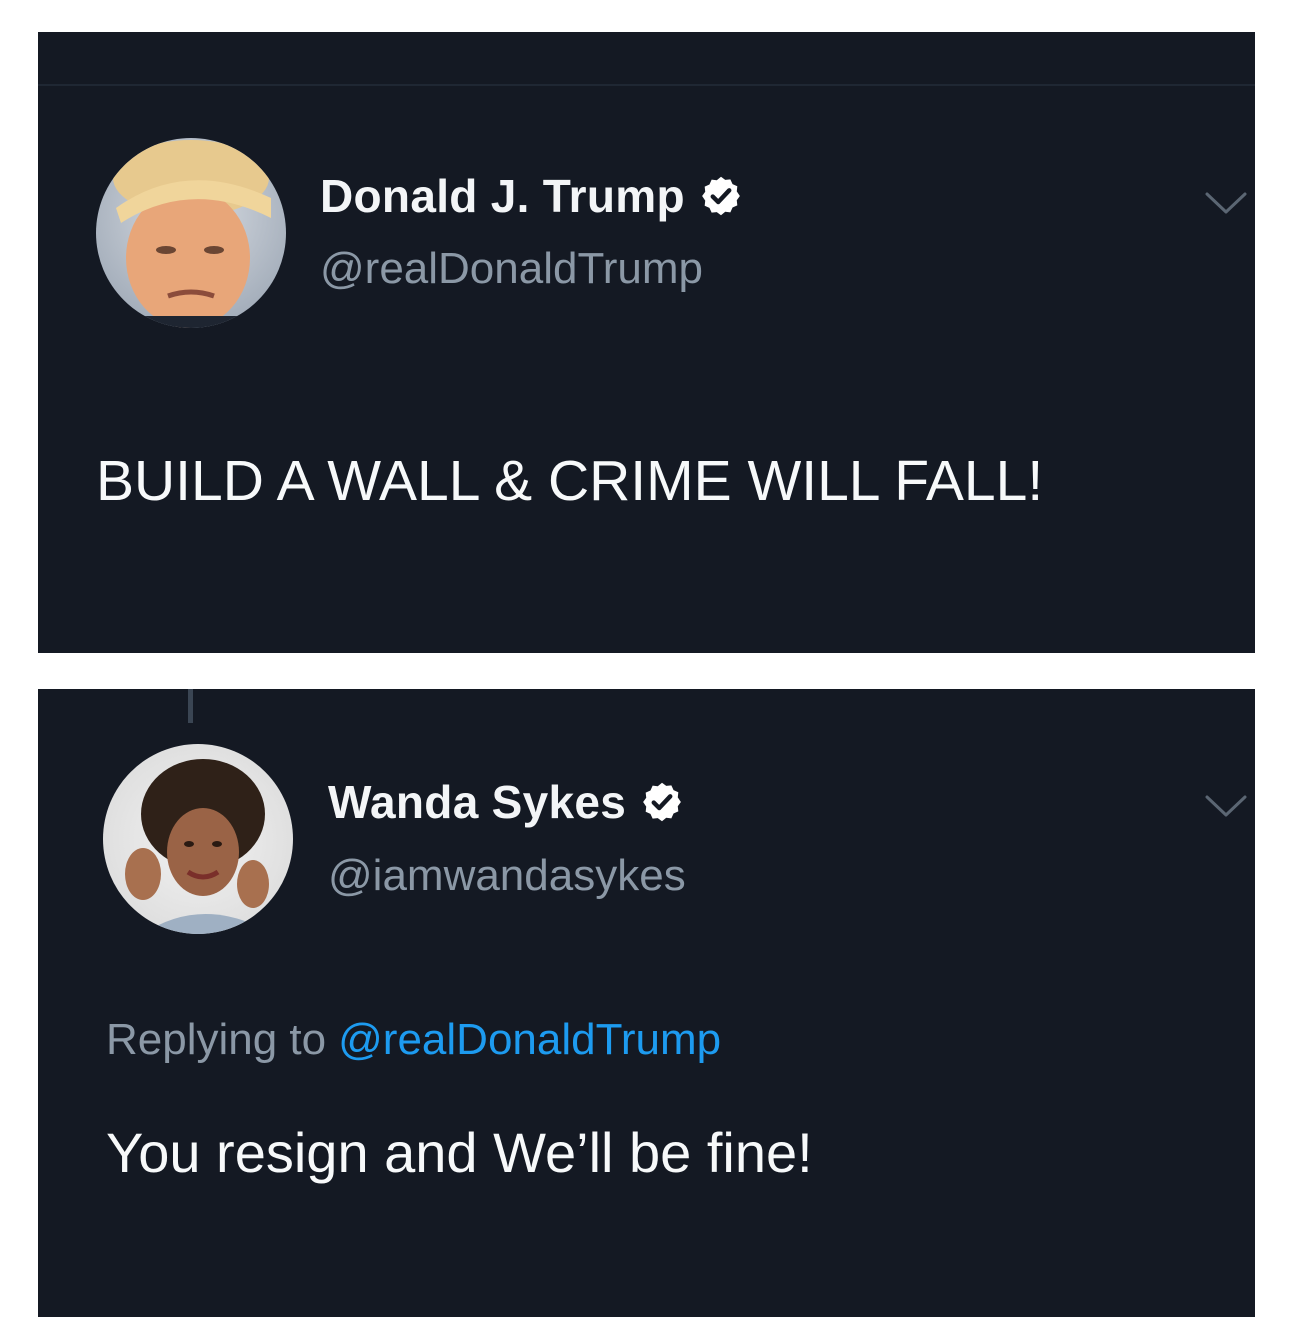 The image size is (1290, 1340). Describe the element at coordinates (529, 1039) in the screenshot. I see `replying-to-handle-link: @realDonaldTrump` at that location.